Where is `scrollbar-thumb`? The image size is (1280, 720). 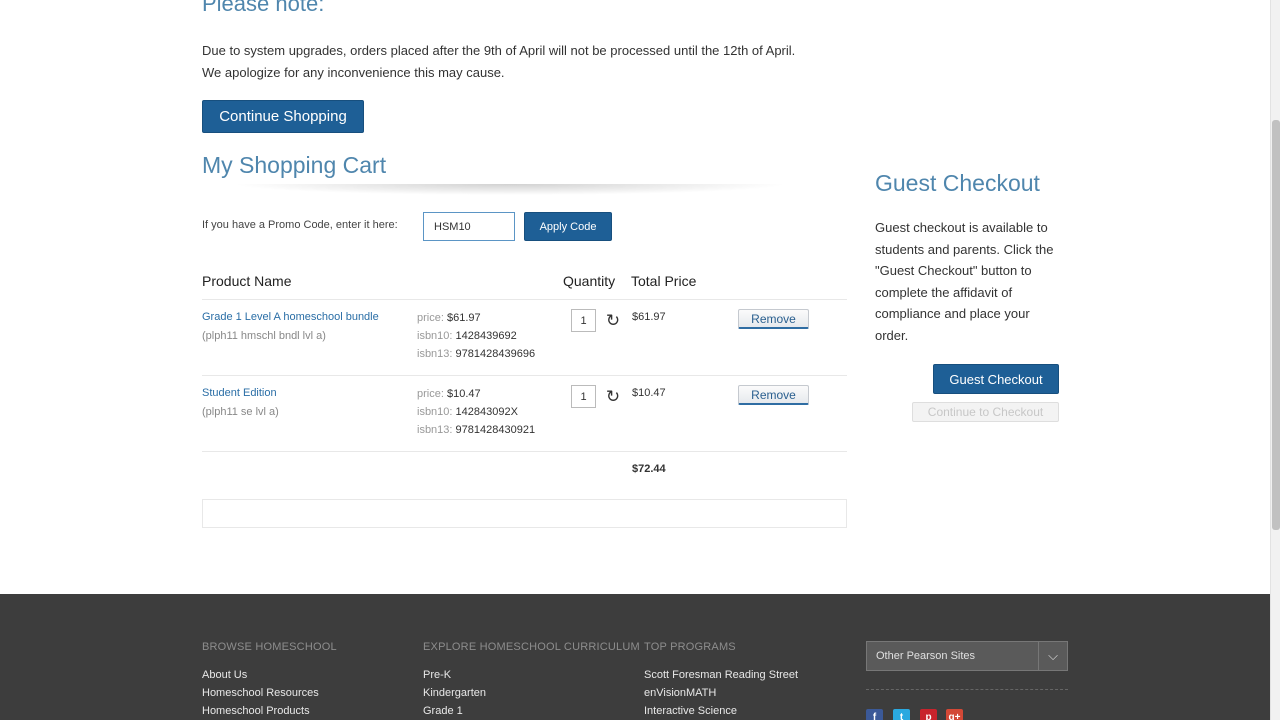 scrollbar-thumb is located at coordinates (1276, 325).